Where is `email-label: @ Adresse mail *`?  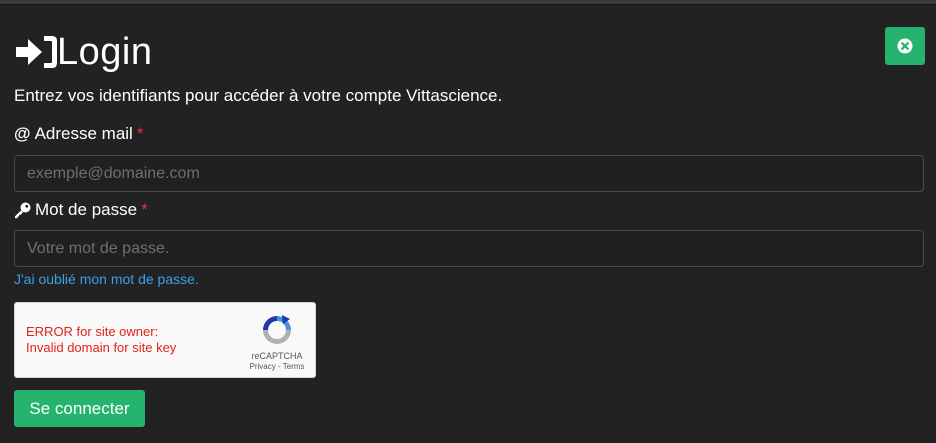
email-label: @ Adresse mail * is located at coordinates (78, 134).